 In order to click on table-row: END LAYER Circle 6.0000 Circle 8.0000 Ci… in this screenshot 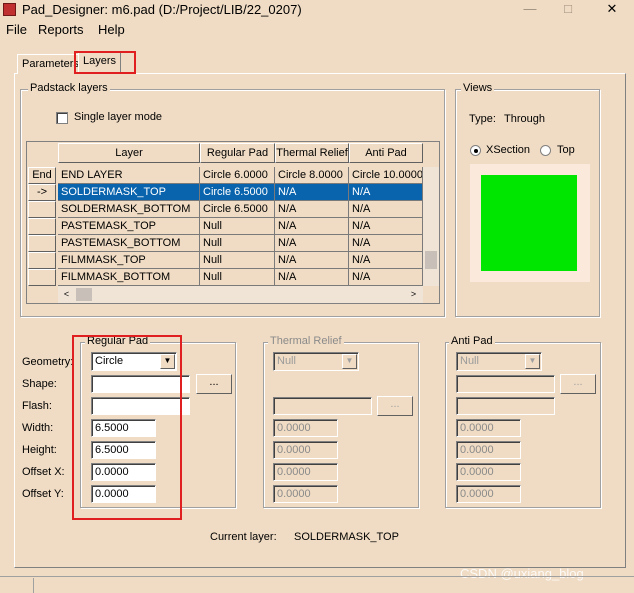, I will do `click(240, 175)`.